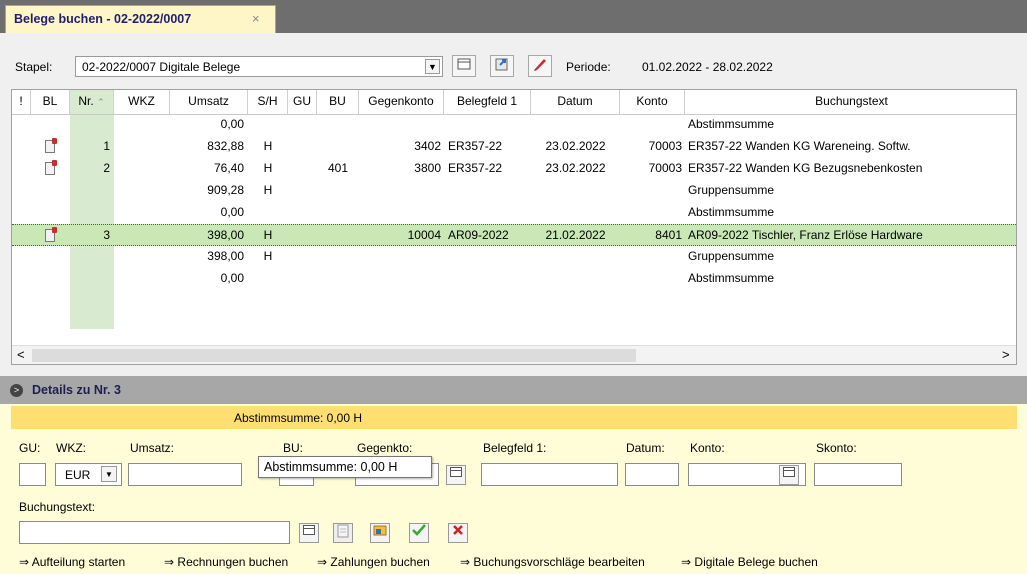  Describe the element at coordinates (101, 102) in the screenshot. I see `sort-asc-icon: ⌃` at that location.